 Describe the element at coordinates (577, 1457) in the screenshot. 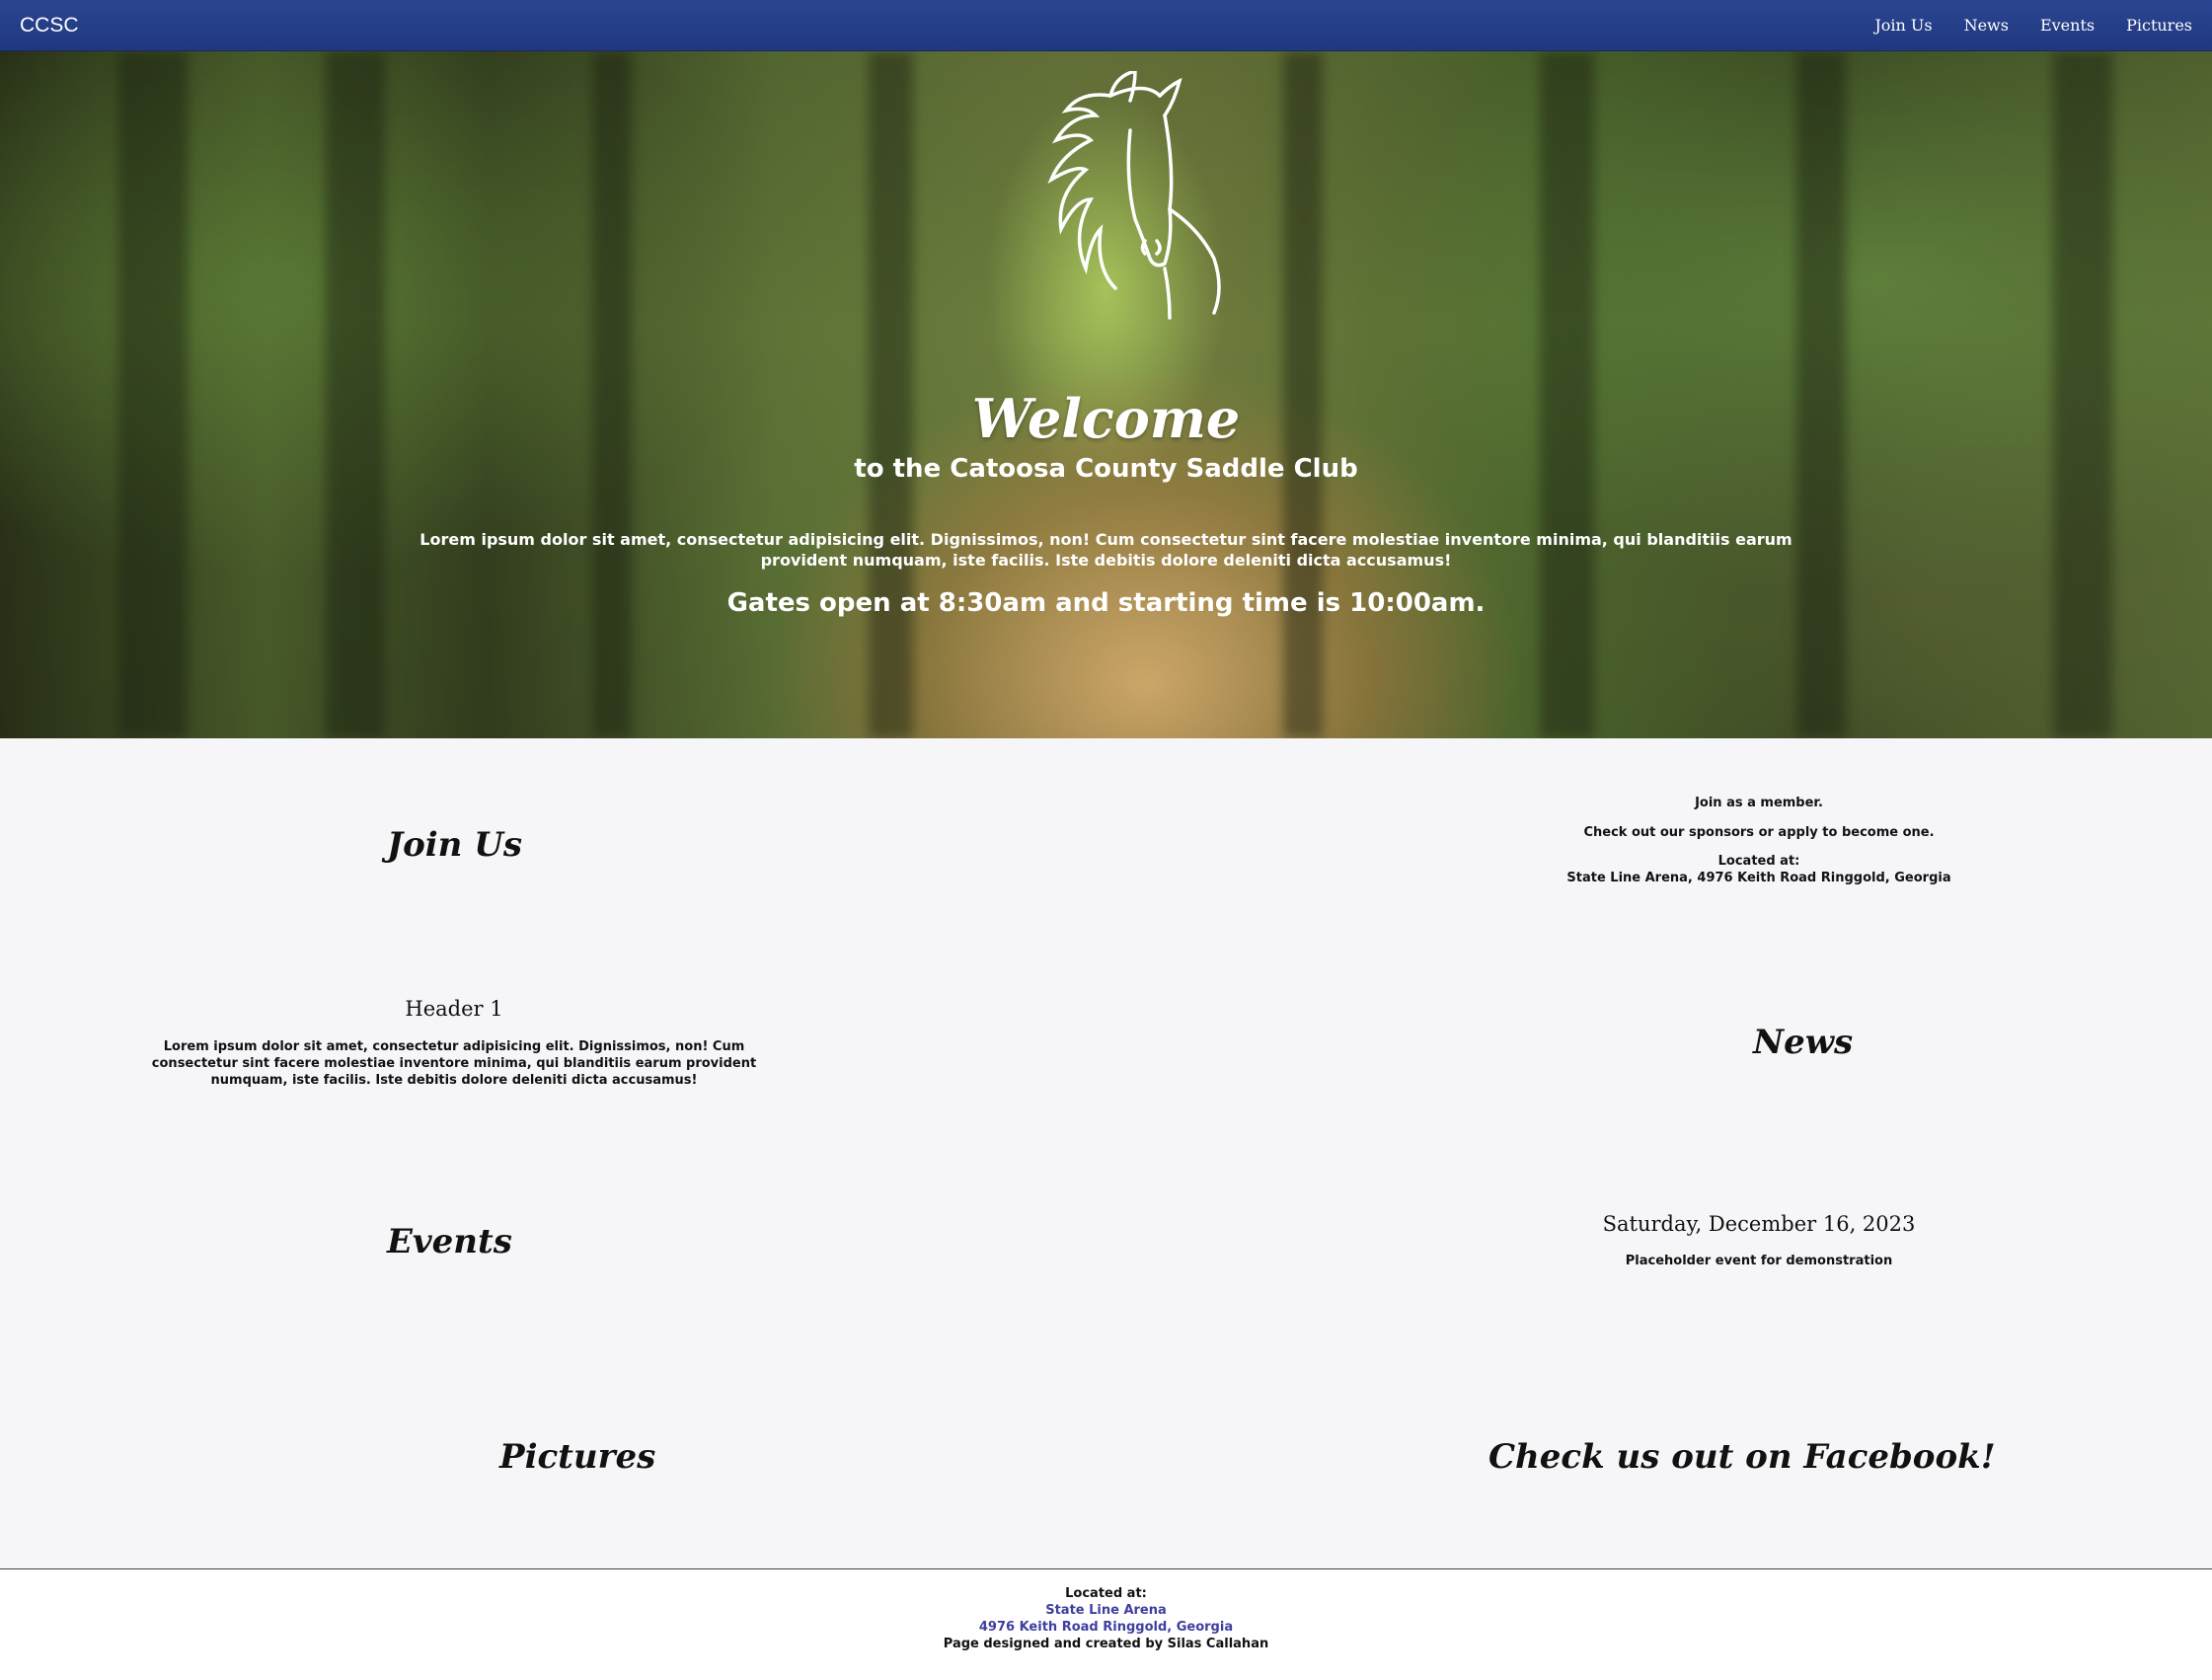

I see `pictures-heading: Pictures` at that location.